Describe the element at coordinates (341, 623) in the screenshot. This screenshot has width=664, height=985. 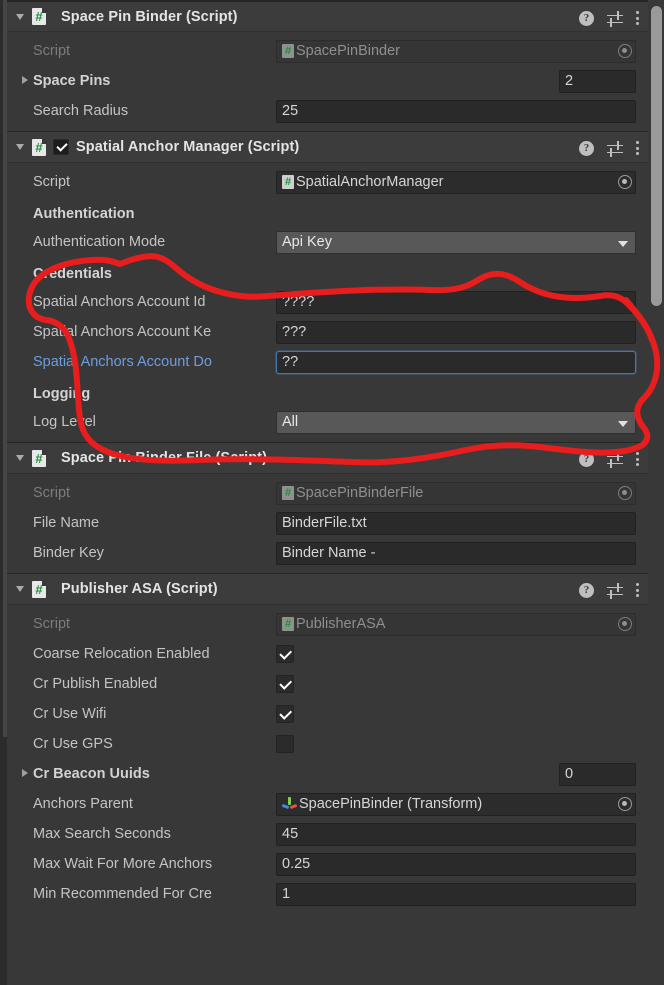
I see `object-reference-name: PublisherASA` at that location.